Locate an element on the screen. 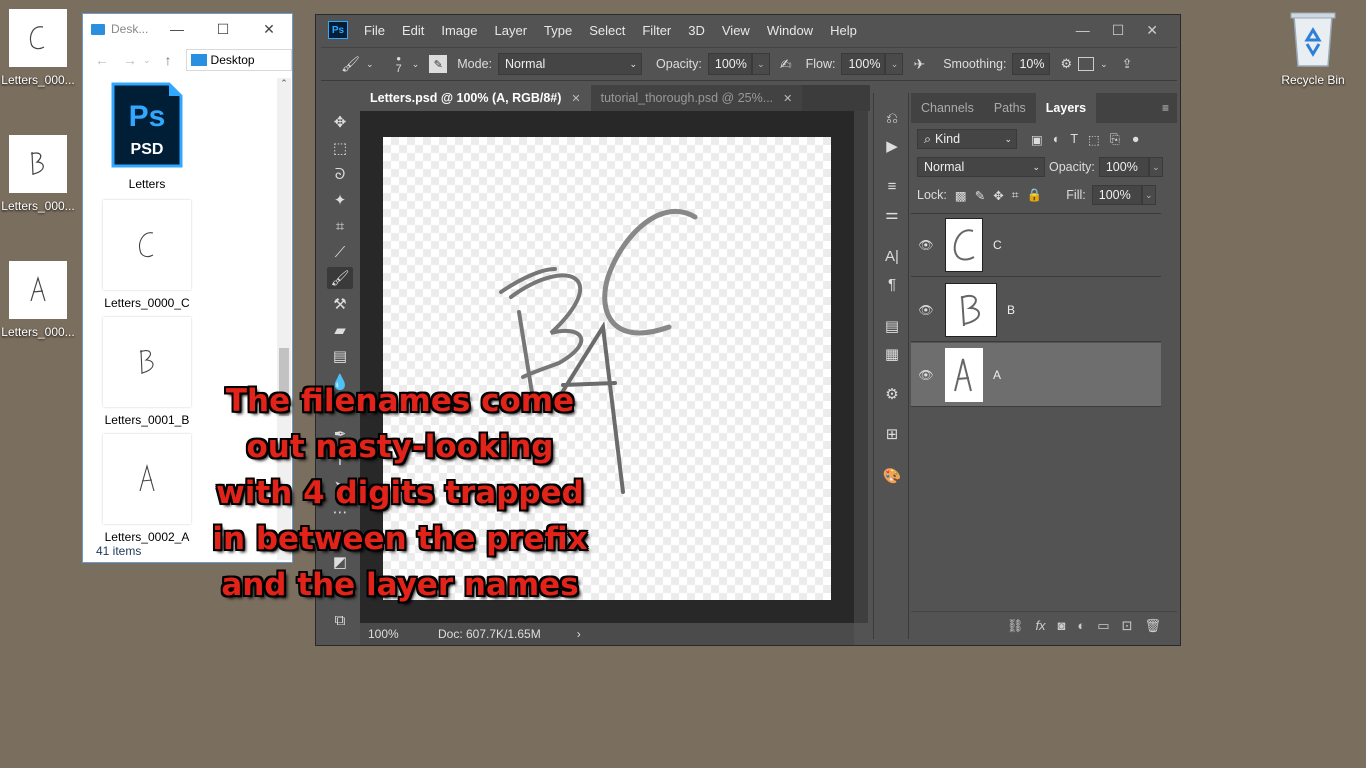 This screenshot has height=768, width=1366. brush-settings-icon: ✎ is located at coordinates (438, 64).